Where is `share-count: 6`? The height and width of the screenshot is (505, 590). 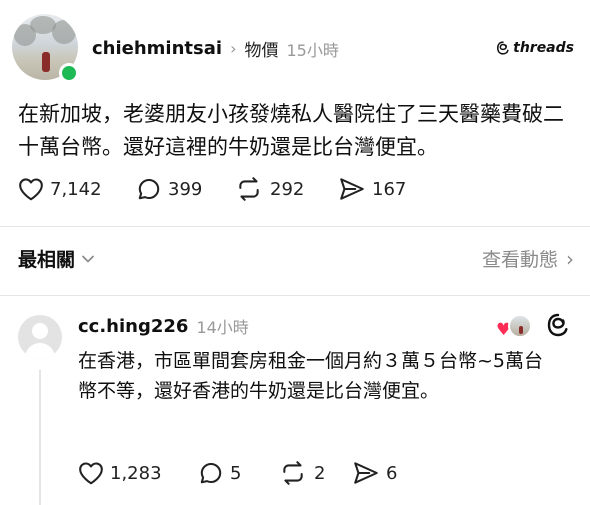
share-count: 6 is located at coordinates (392, 473).